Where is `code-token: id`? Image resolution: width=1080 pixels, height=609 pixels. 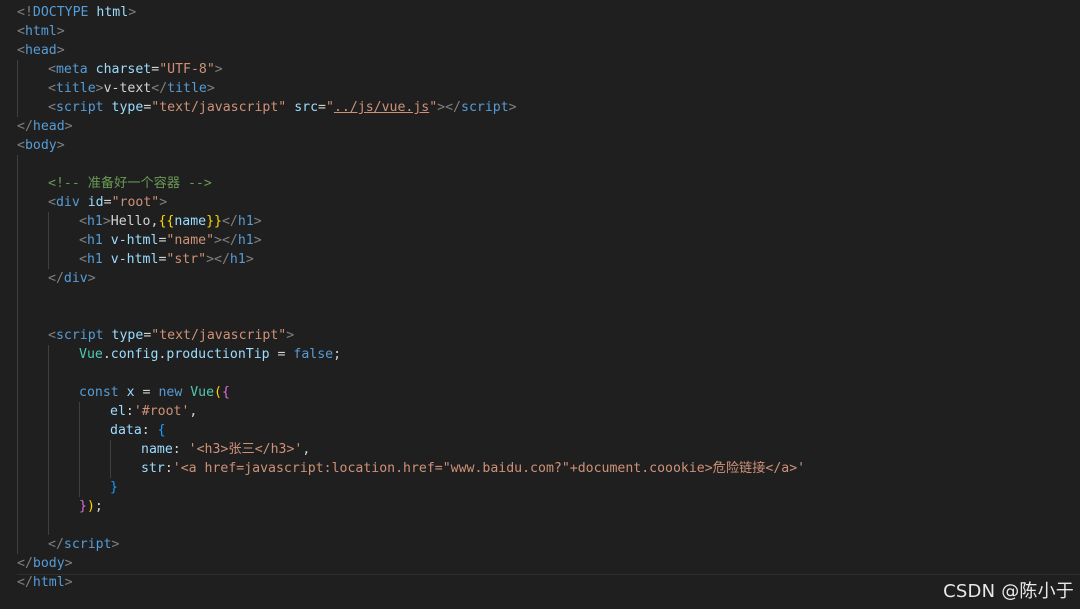 code-token: id is located at coordinates (95, 202).